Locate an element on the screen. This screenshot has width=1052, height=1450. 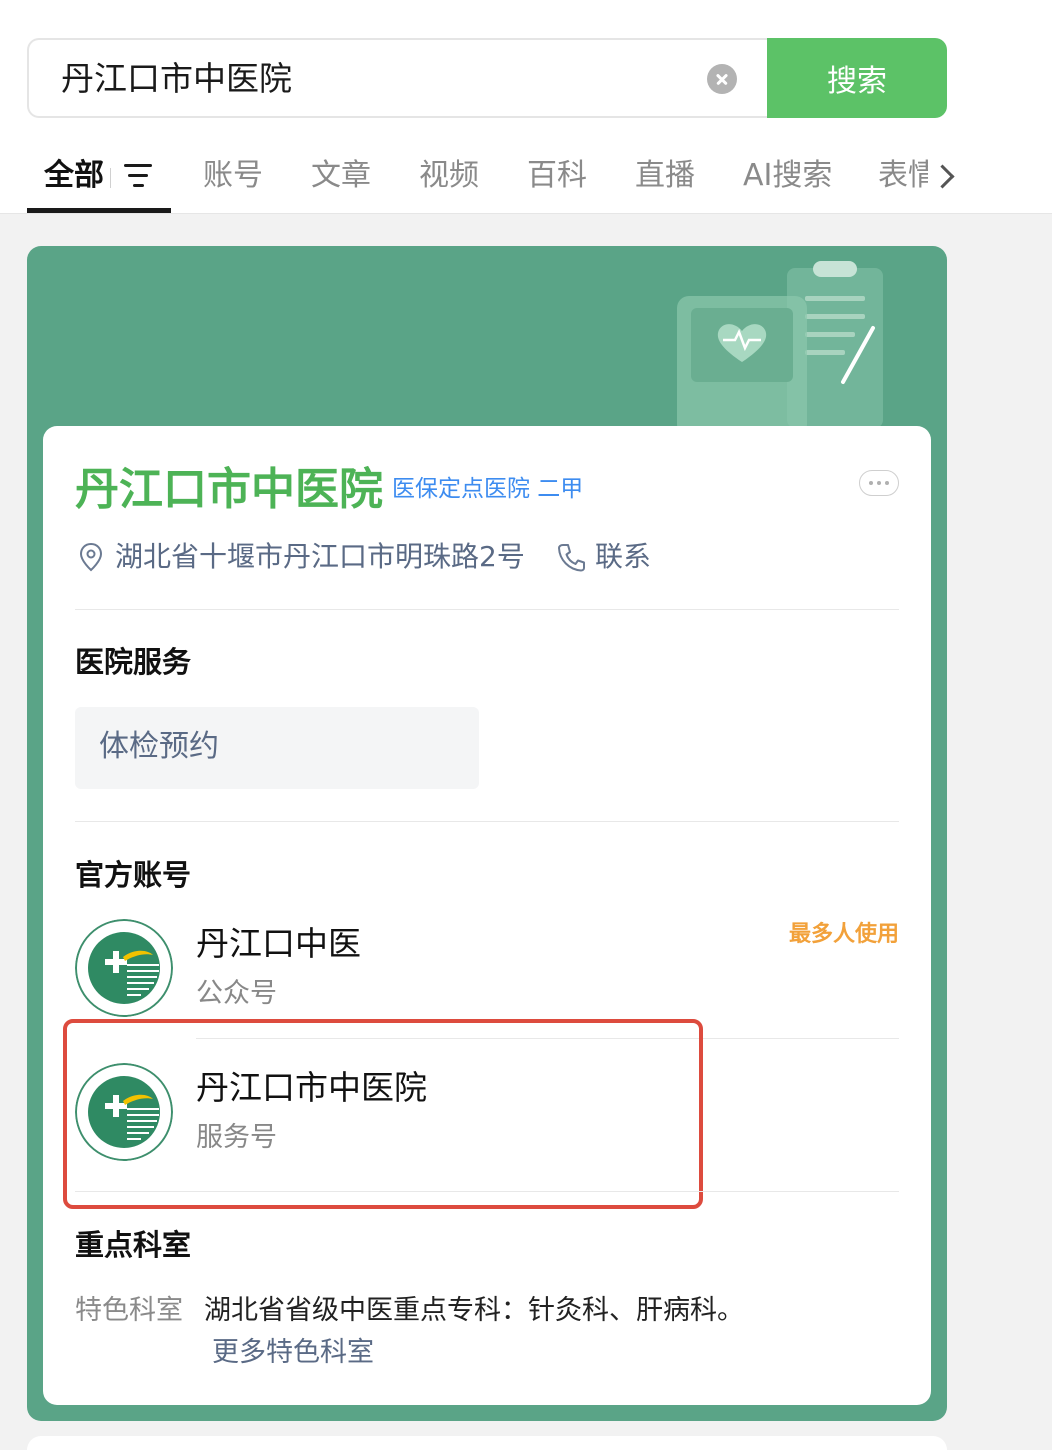
active-tab-indicator is located at coordinates (99, 210).